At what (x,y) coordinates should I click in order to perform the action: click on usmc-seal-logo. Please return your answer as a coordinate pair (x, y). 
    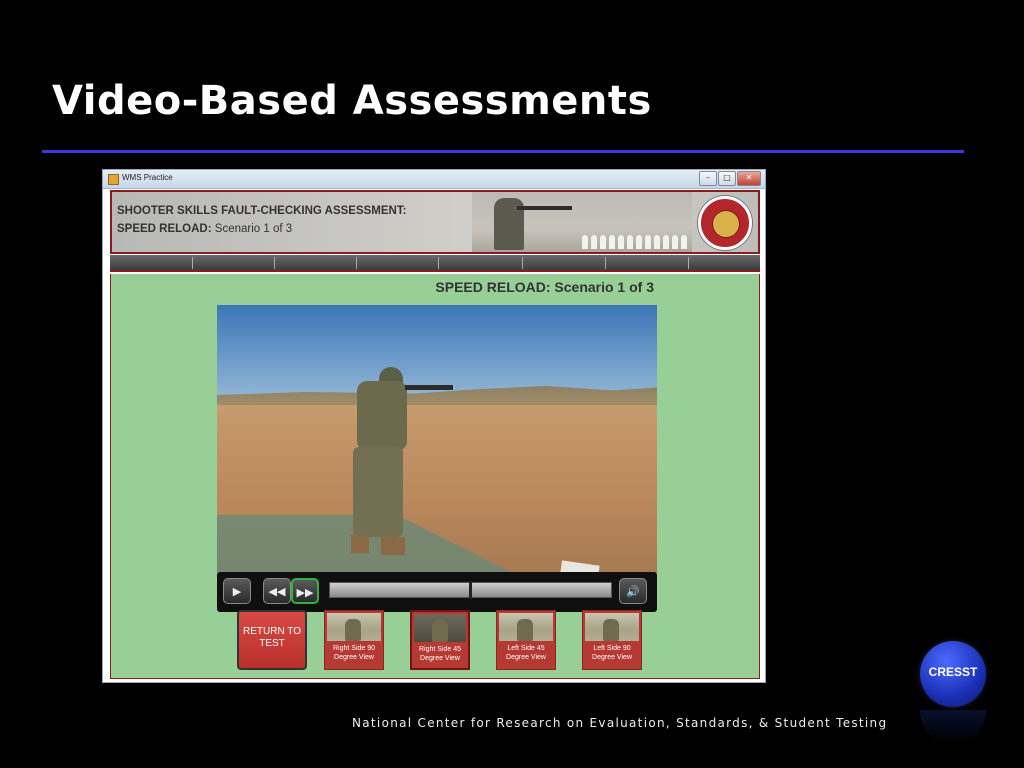
    Looking at the image, I should click on (725, 223).